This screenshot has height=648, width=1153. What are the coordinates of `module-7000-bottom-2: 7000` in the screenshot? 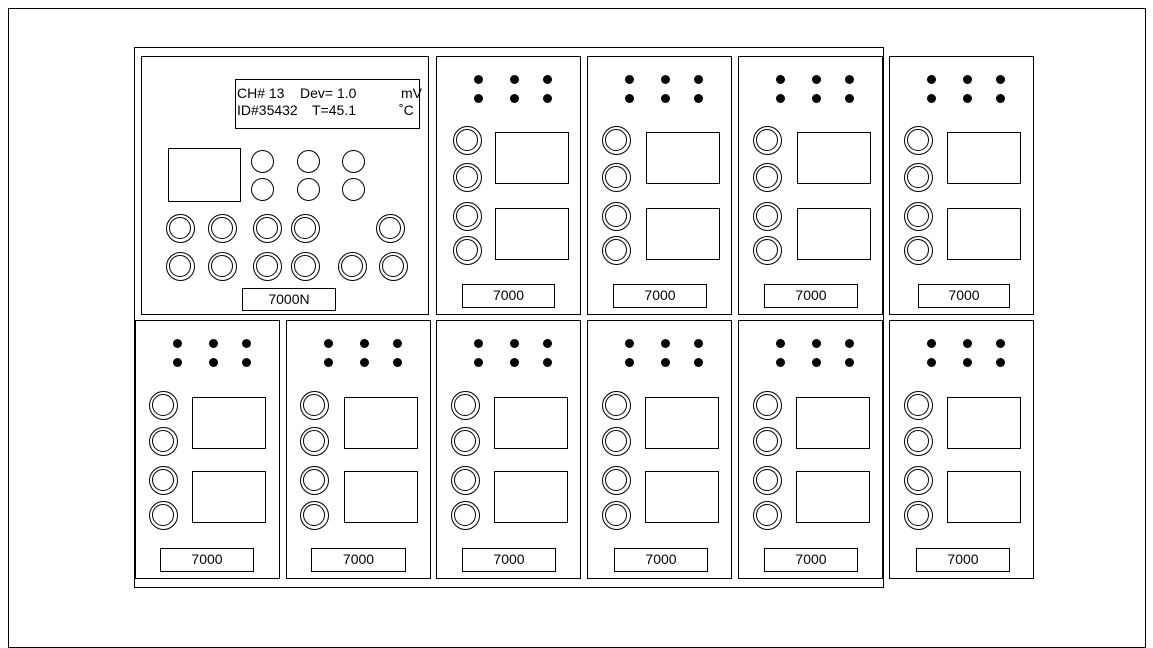 It's located at (358, 449).